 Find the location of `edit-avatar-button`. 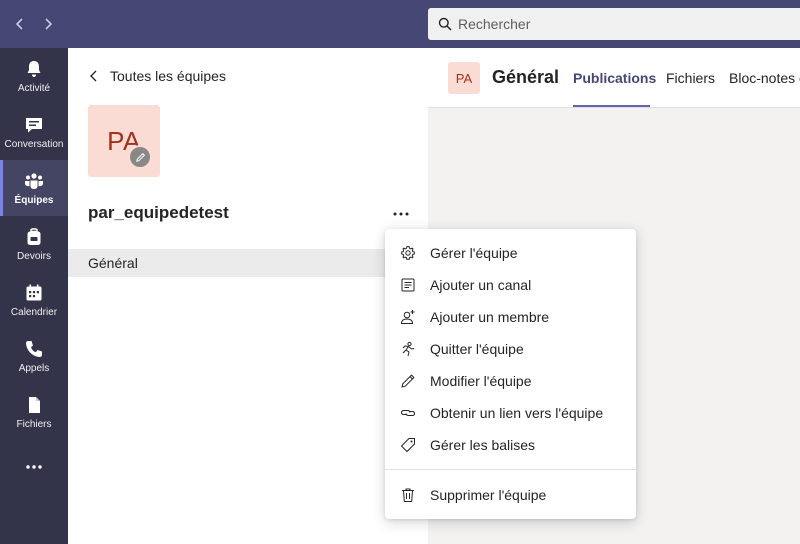

edit-avatar-button is located at coordinates (140, 157).